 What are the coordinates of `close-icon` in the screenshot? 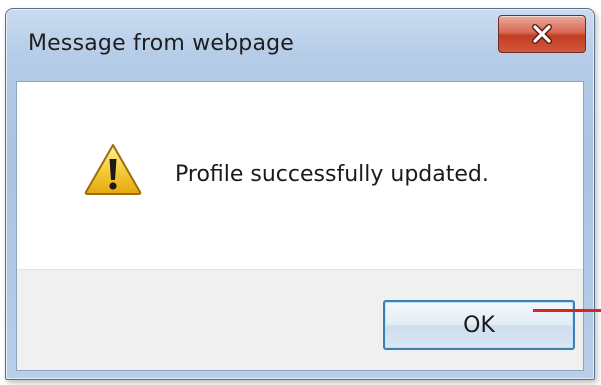 It's located at (542, 34).